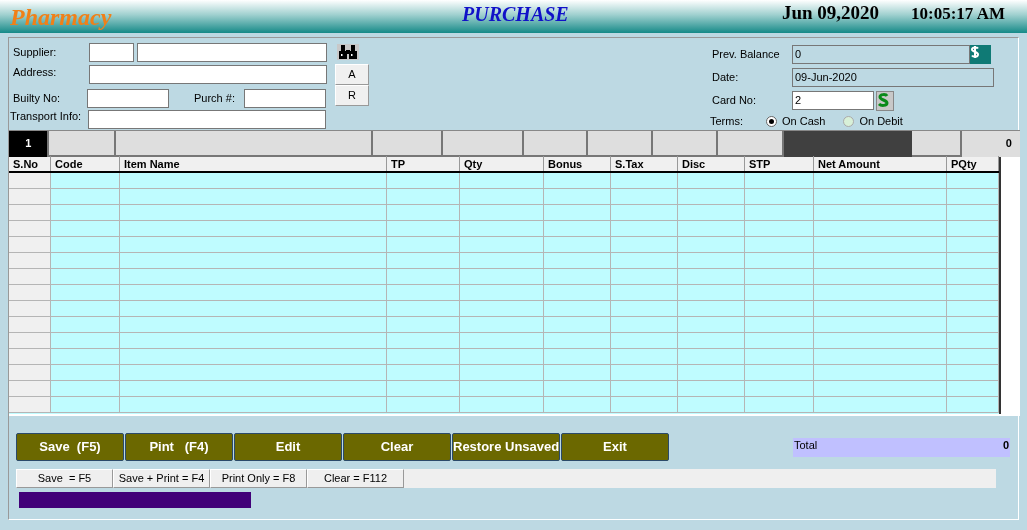 The width and height of the screenshot is (1027, 530). Describe the element at coordinates (258, 478) in the screenshot. I see `shortcut-hint: Print Only = F8` at that location.